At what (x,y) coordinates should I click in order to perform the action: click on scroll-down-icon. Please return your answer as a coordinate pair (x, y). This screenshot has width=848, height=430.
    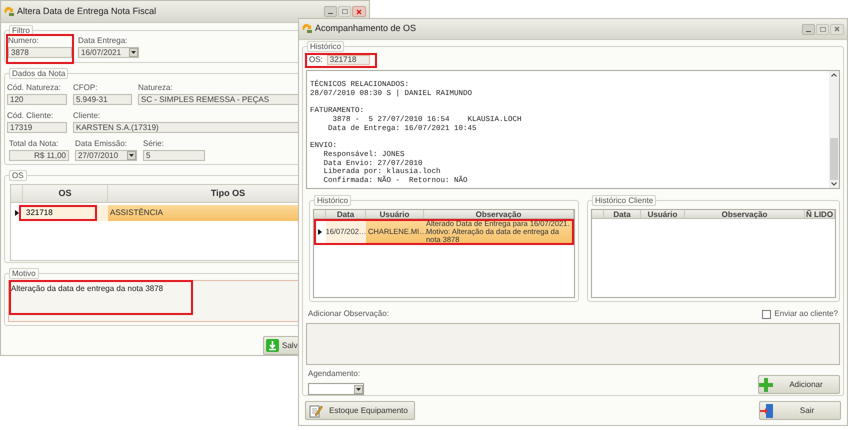
    Looking at the image, I should click on (834, 184).